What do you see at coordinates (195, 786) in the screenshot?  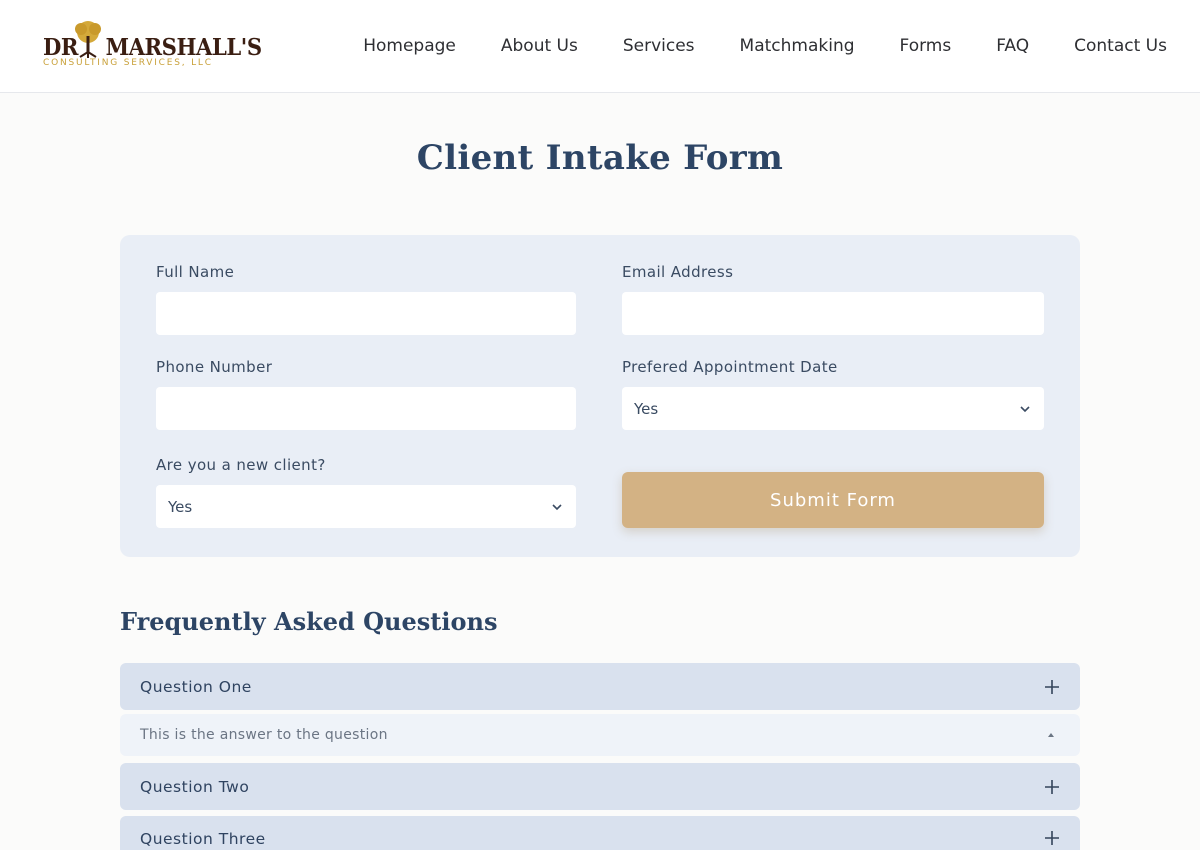 I see `faq-question-text: Question Two` at bounding box center [195, 786].